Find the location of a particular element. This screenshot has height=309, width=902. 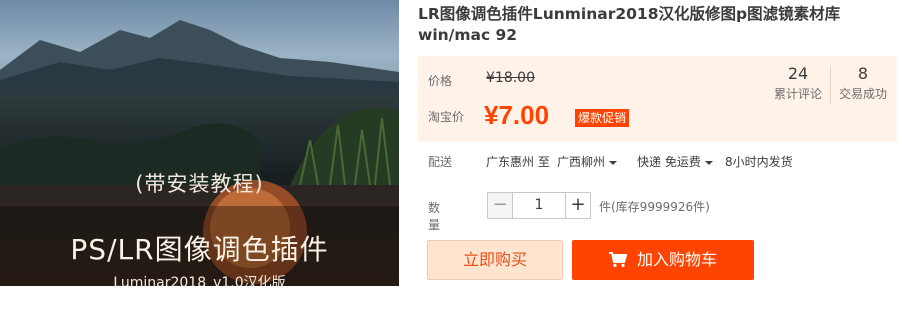

add-to-cart-label: 加入购物车 is located at coordinates (676, 259).